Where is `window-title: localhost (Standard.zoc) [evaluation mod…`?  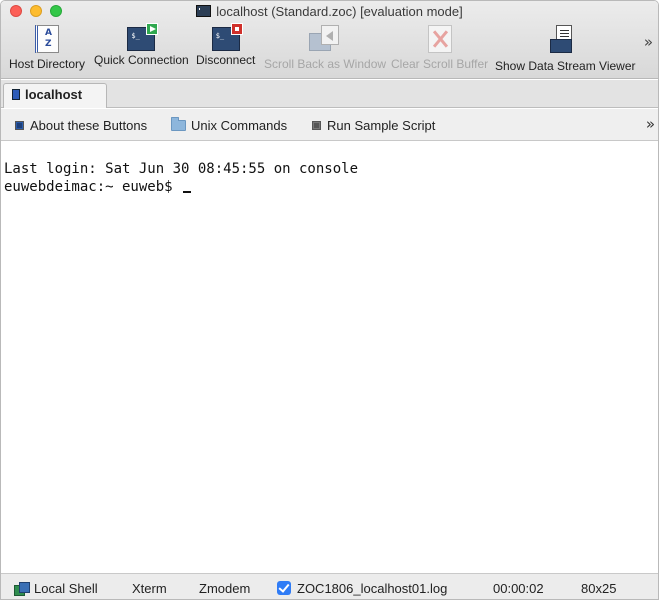
window-title: localhost (Standard.zoc) [evaluation mod… is located at coordinates (329, 11).